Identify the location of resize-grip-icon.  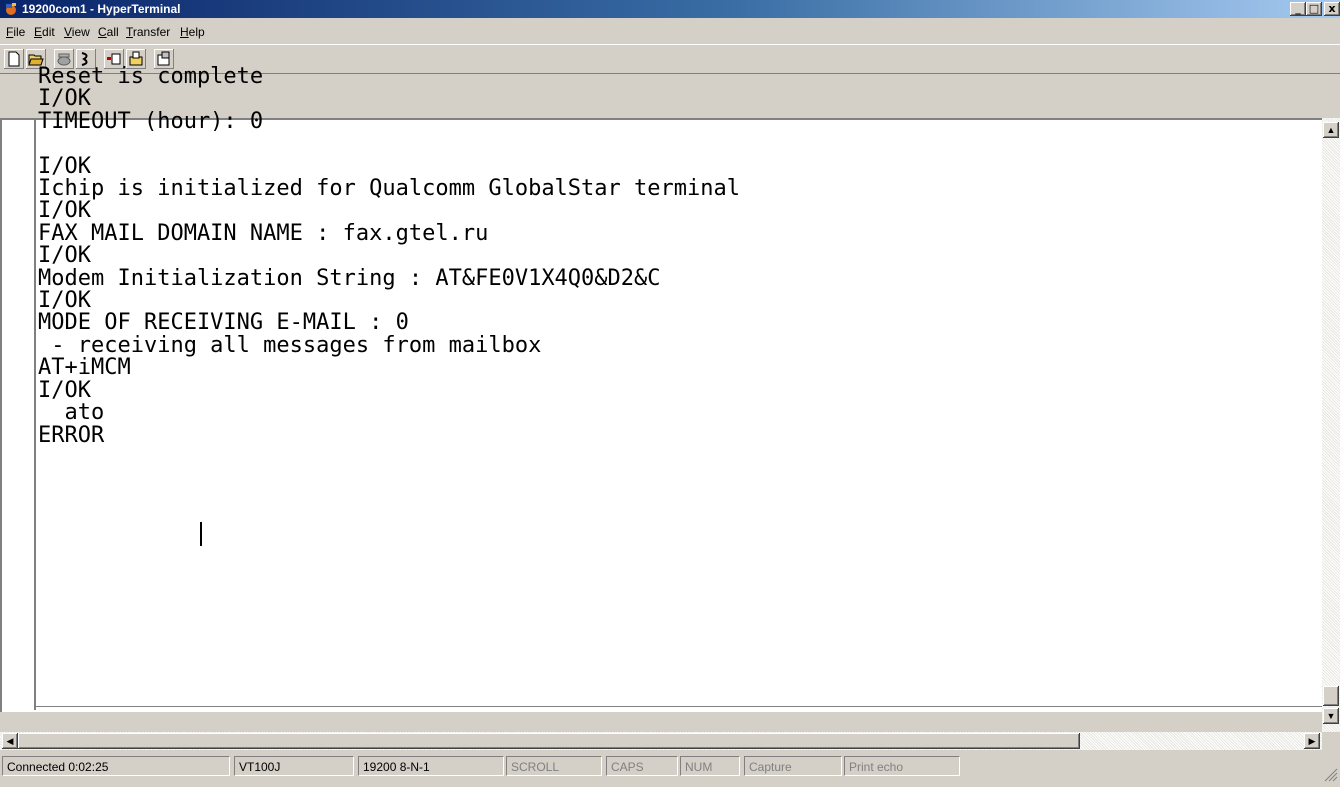
(1330, 774).